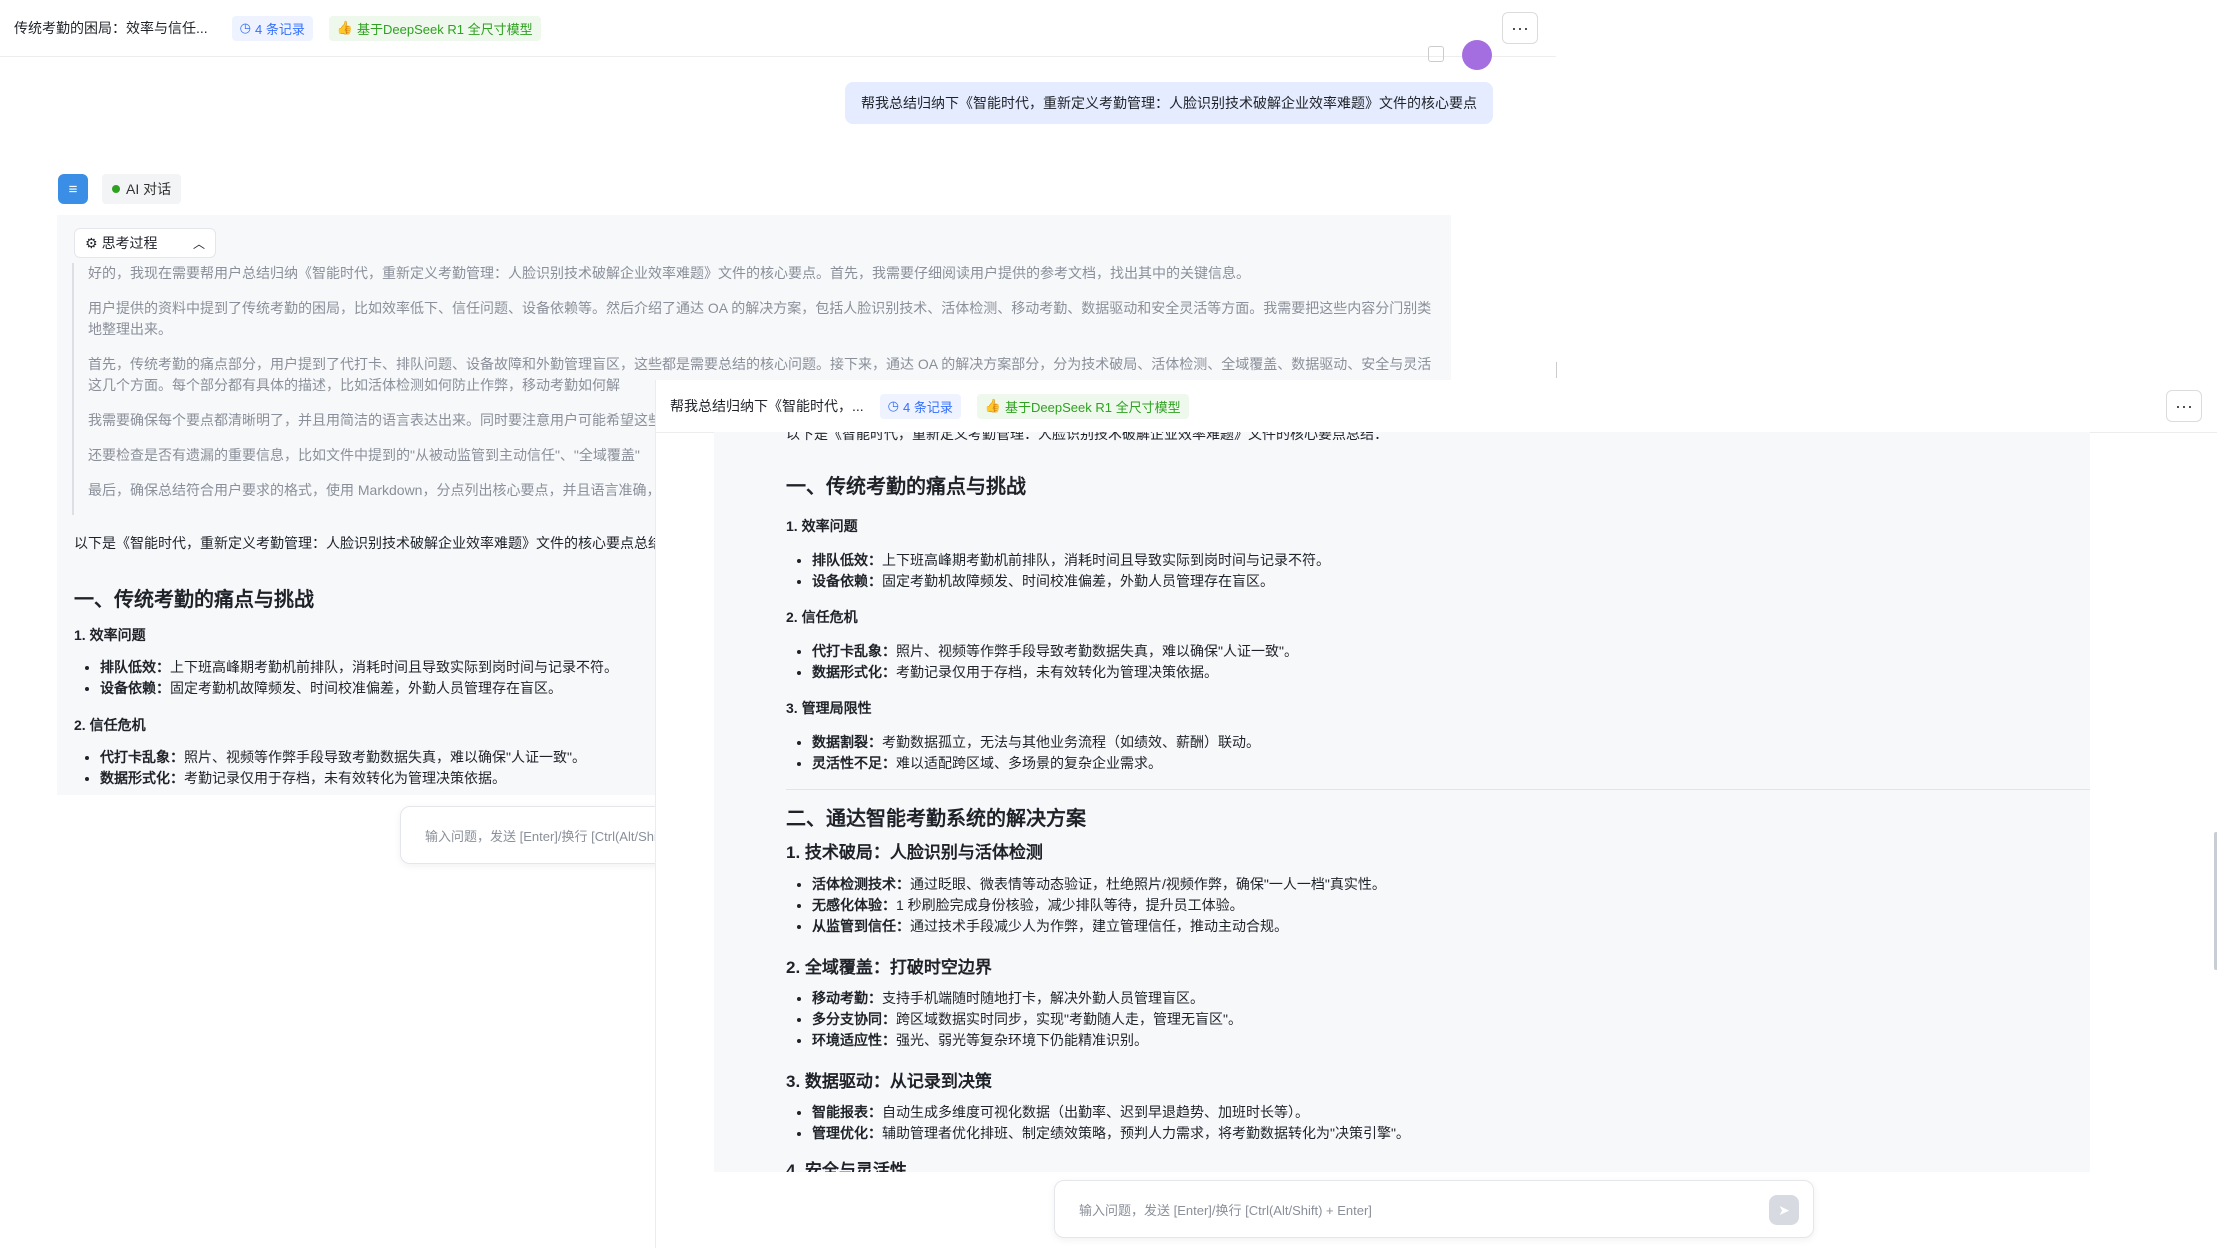  I want to click on database-icon: ≡, so click(73, 189).